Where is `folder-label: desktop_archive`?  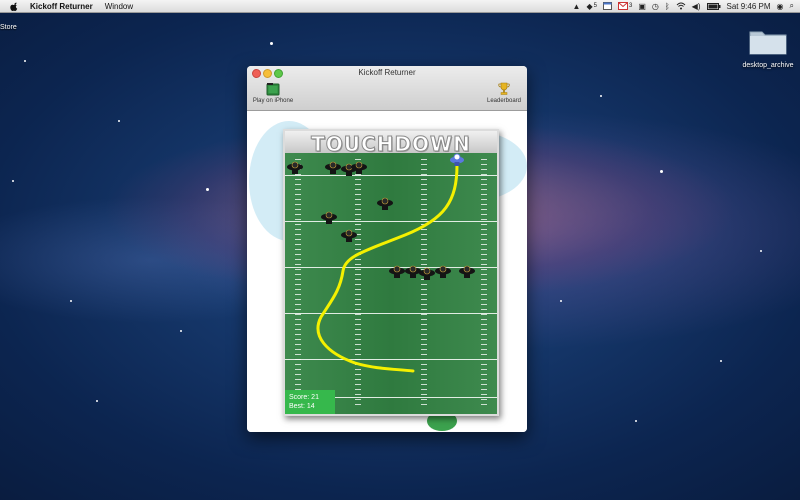
folder-label: desktop_archive is located at coordinates (768, 65).